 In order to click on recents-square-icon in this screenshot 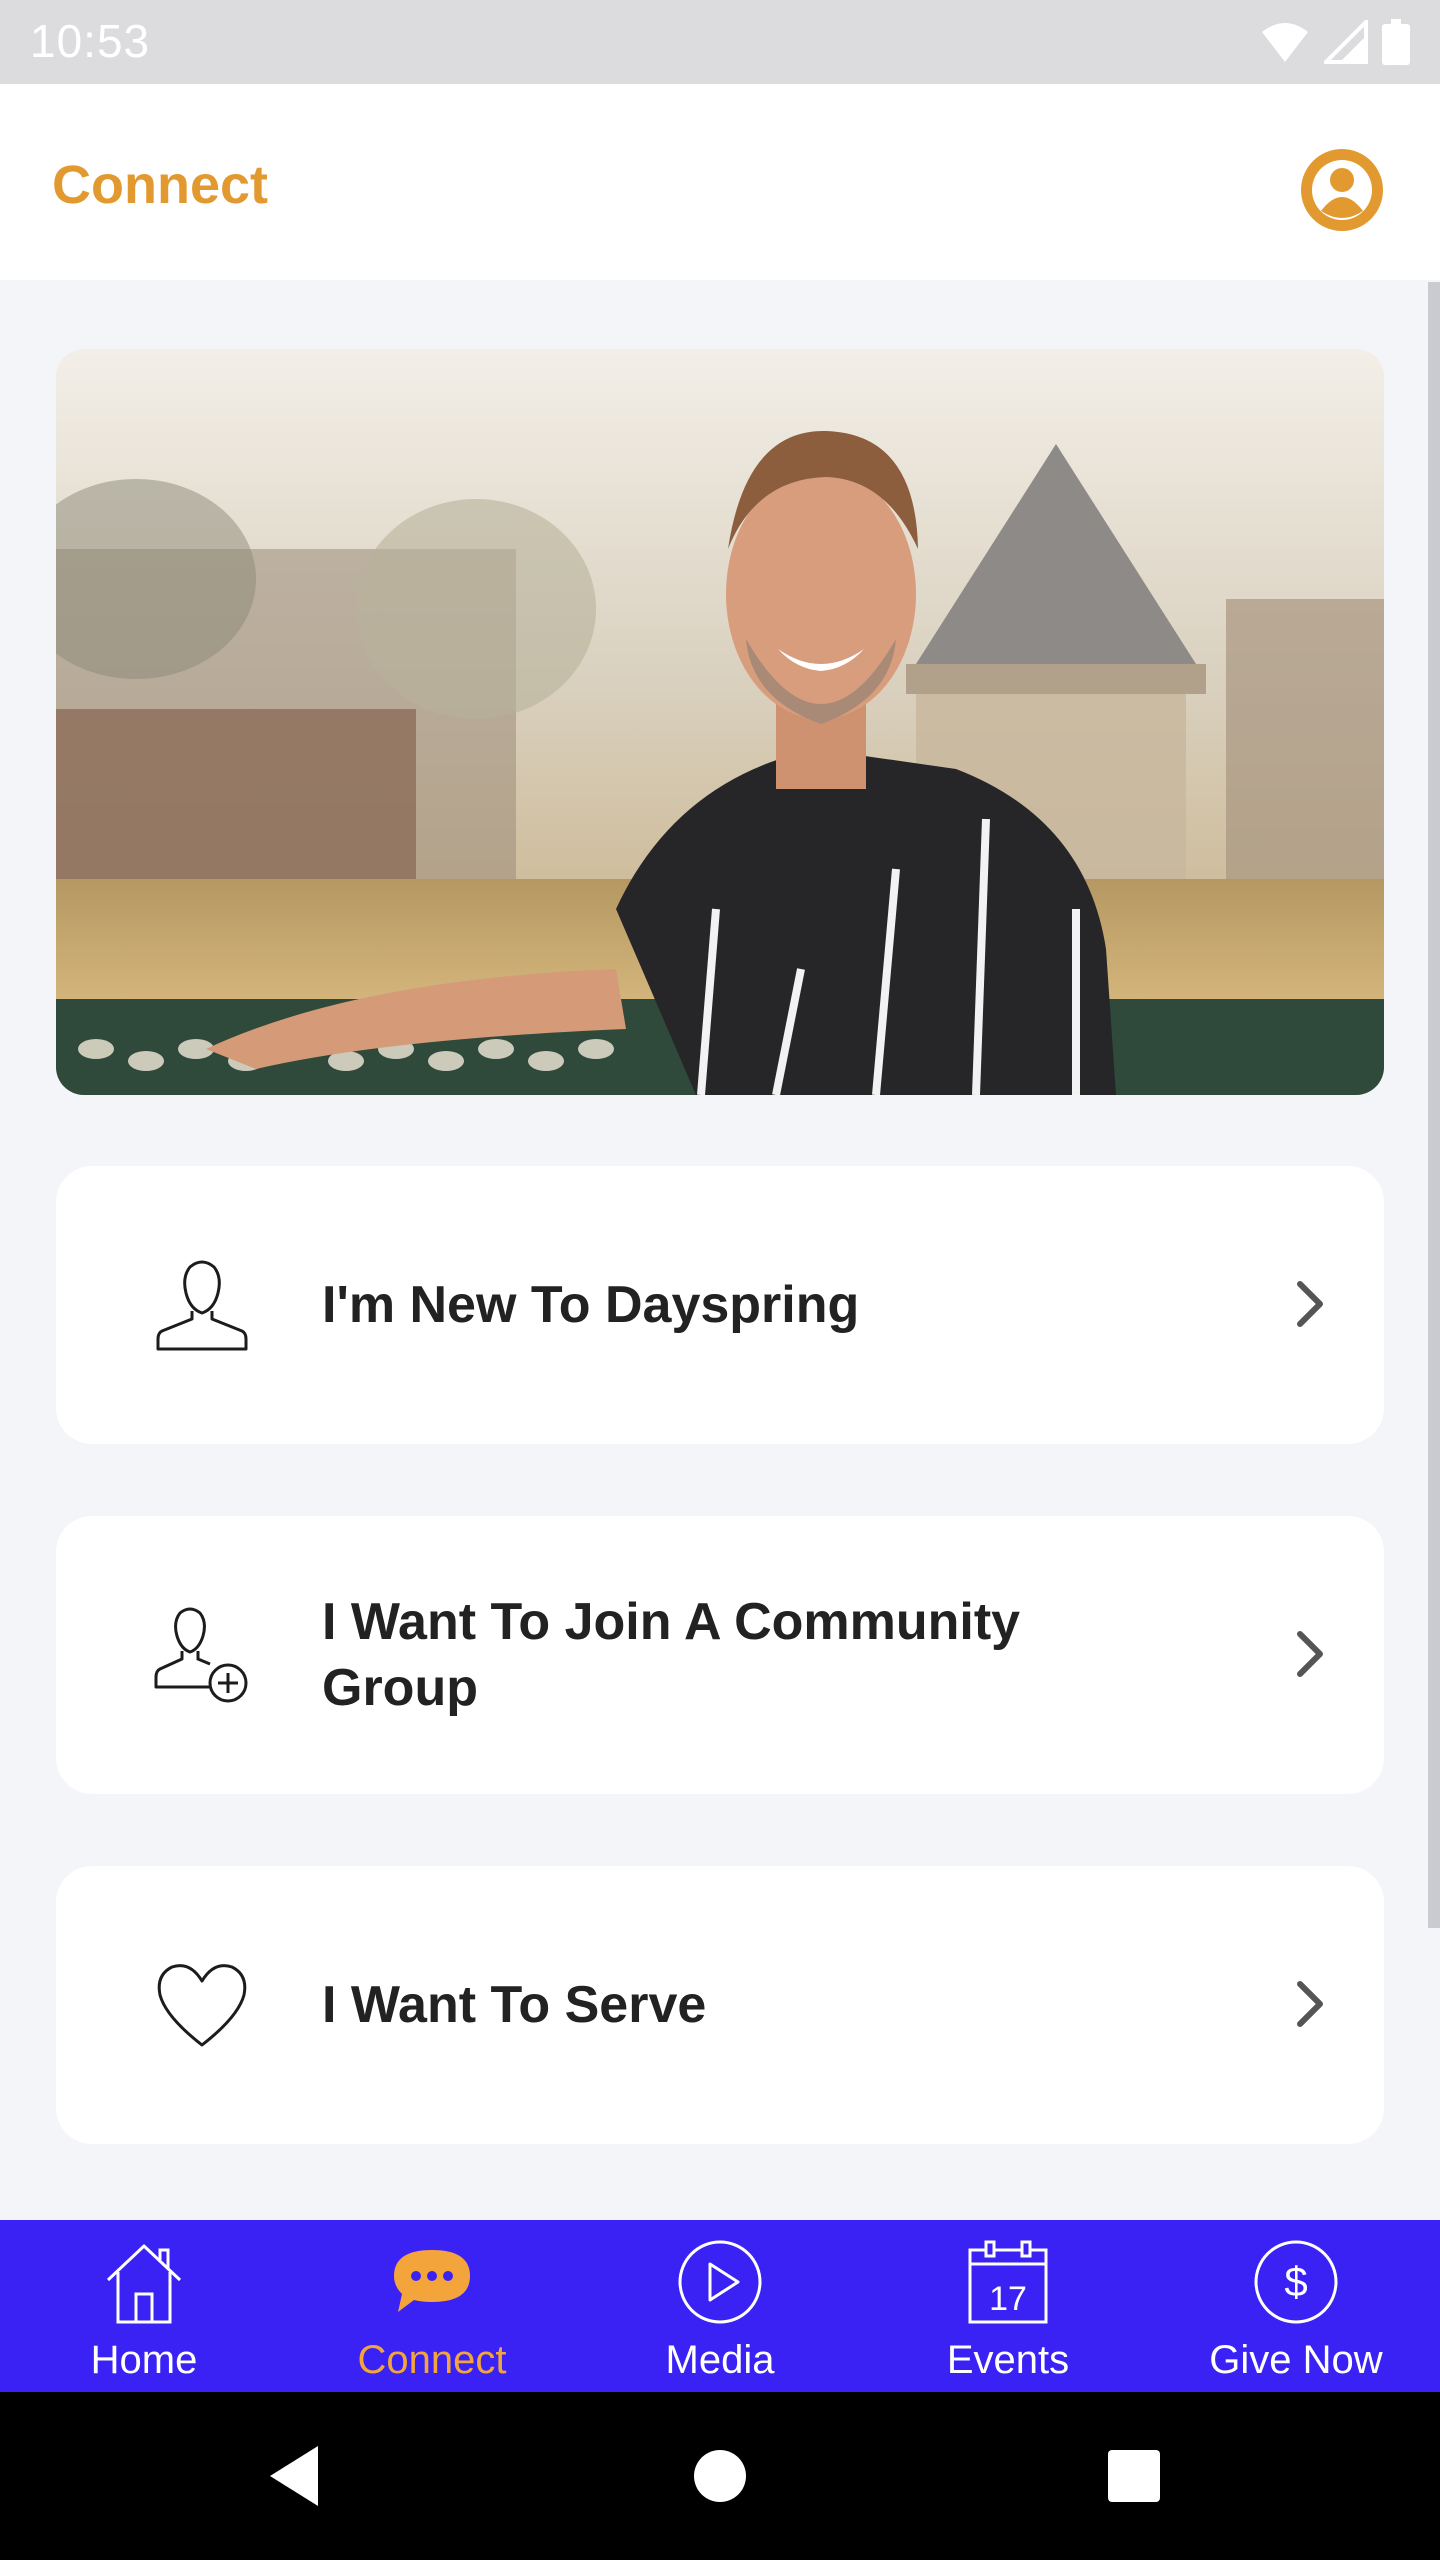, I will do `click(1134, 2476)`.